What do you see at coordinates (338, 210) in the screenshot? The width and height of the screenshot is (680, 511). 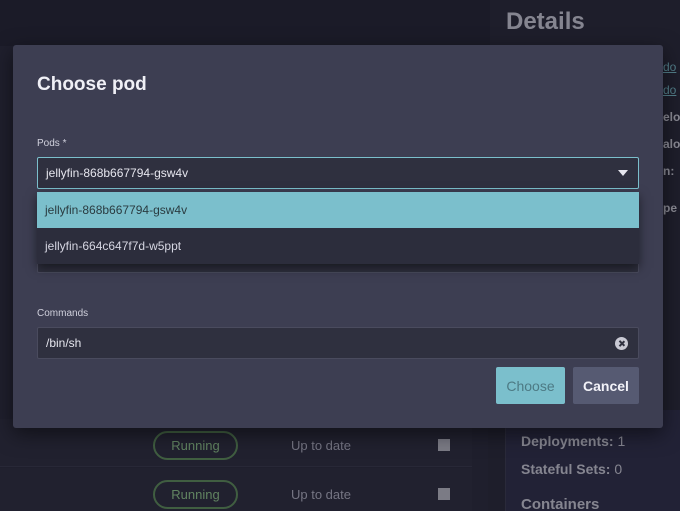 I see `pods-option: jellyfin-868b667794-gsw4v` at bounding box center [338, 210].